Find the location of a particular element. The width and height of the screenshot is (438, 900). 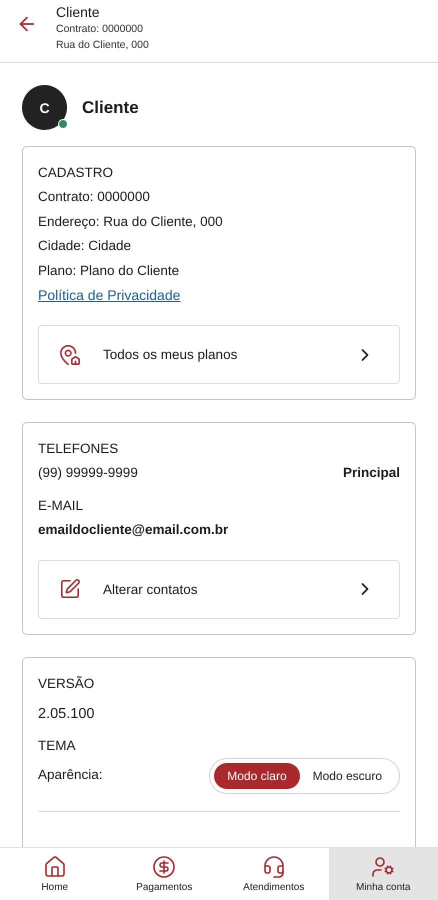

plans-button: Todos os meus planos is located at coordinates (219, 354).